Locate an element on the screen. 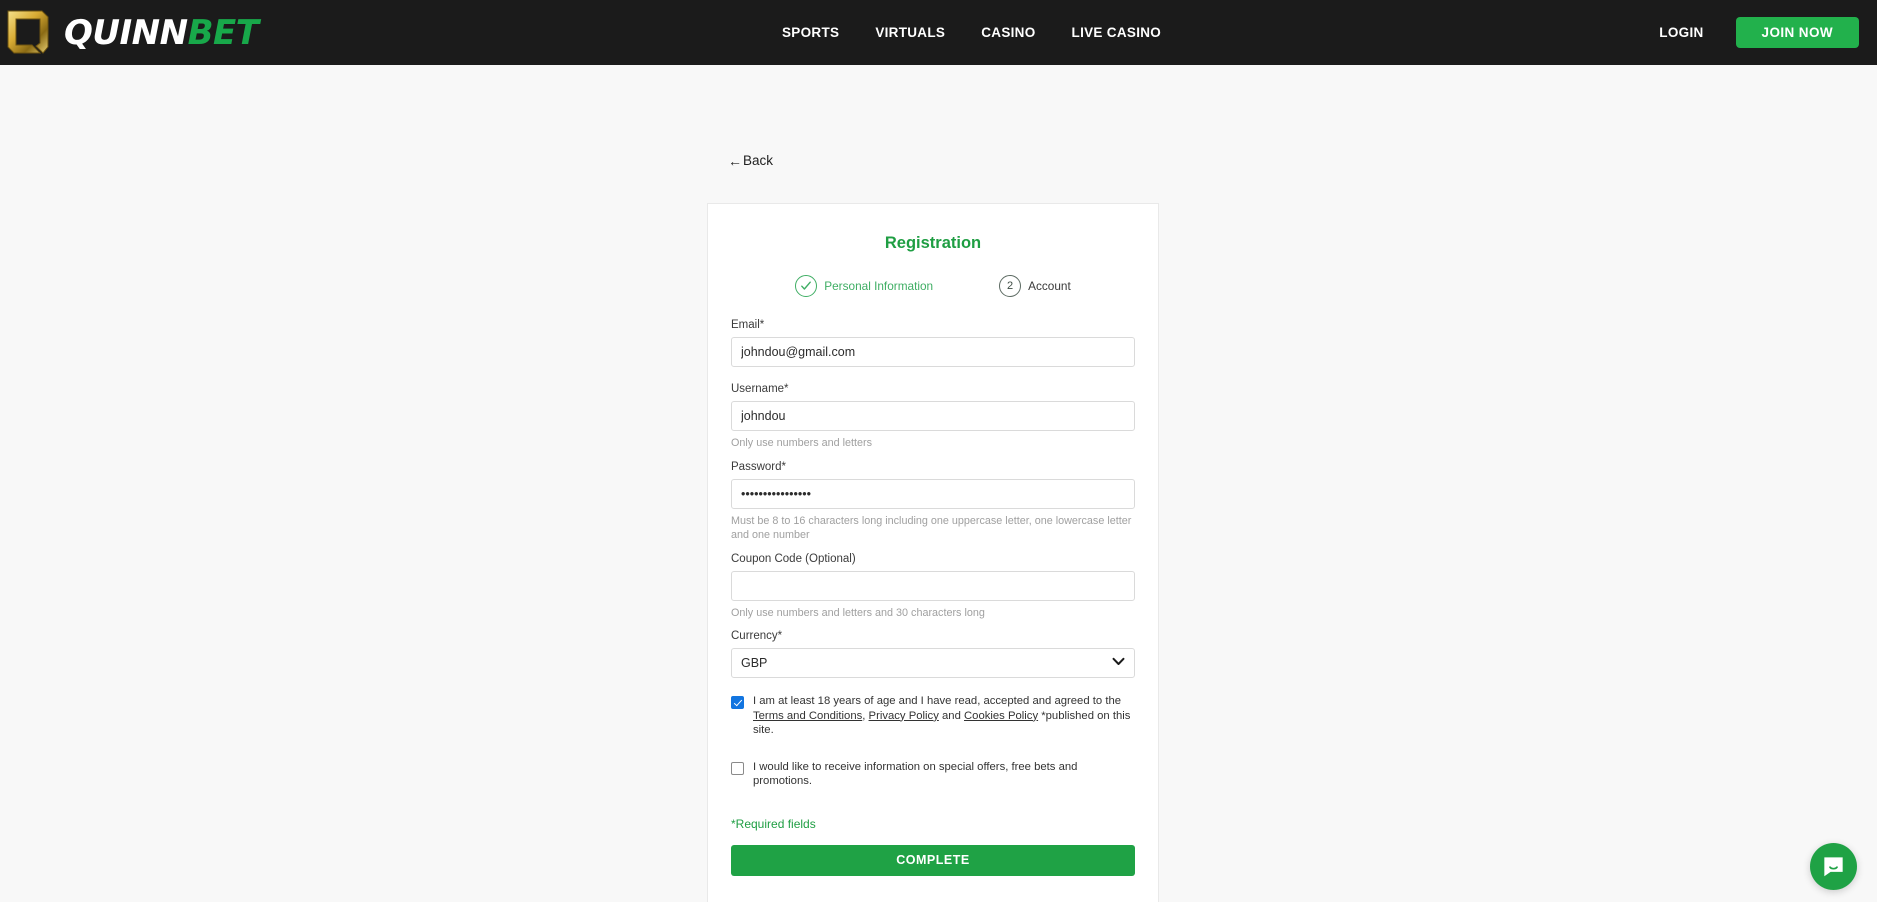 The image size is (1877, 902). step-label-account: Account is located at coordinates (1049, 286).